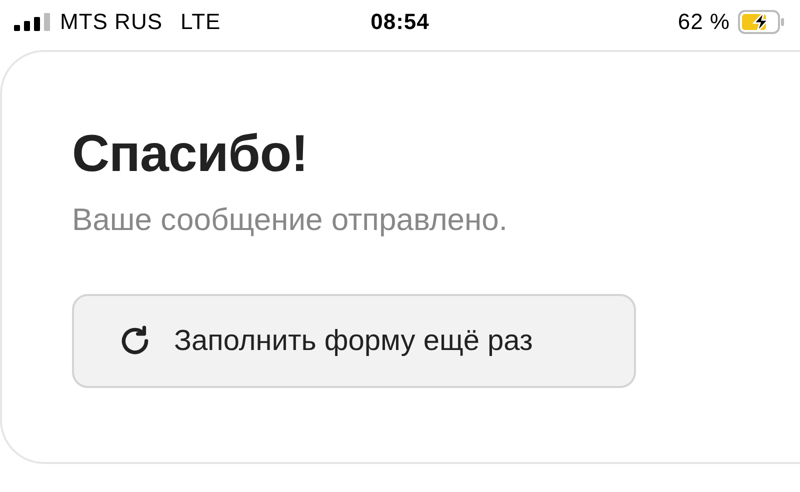  I want to click on battery-percent: 62 %, so click(704, 22).